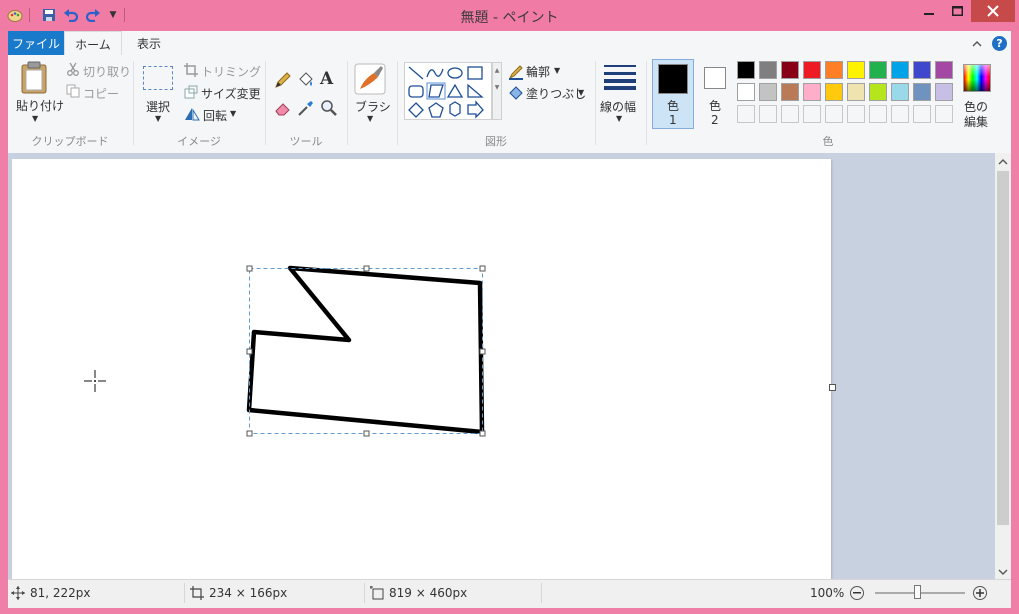 The height and width of the screenshot is (614, 1019). What do you see at coordinates (673, 79) in the screenshot?
I see `color-1-swatch` at bounding box center [673, 79].